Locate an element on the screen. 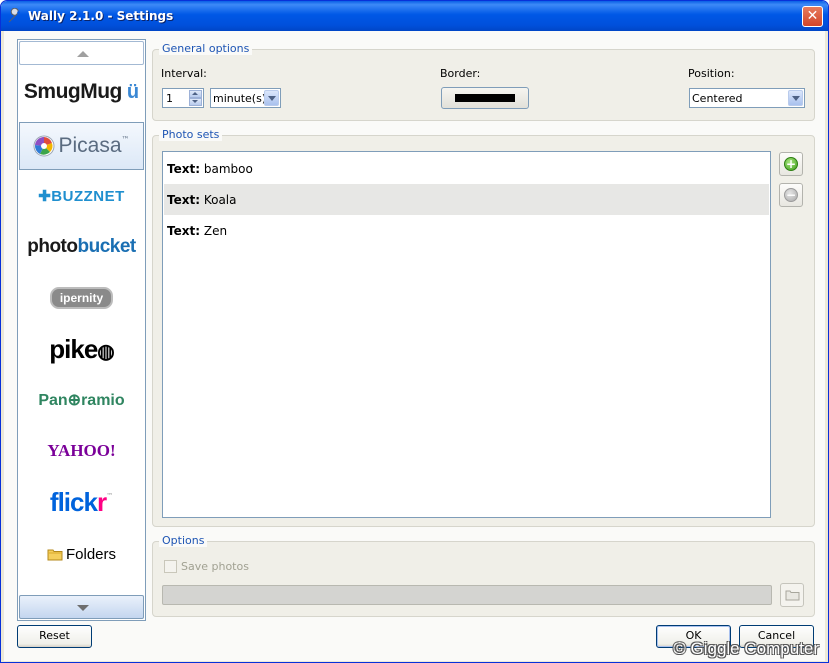  pikeo-ball-icon: ◍ is located at coordinates (105, 351).